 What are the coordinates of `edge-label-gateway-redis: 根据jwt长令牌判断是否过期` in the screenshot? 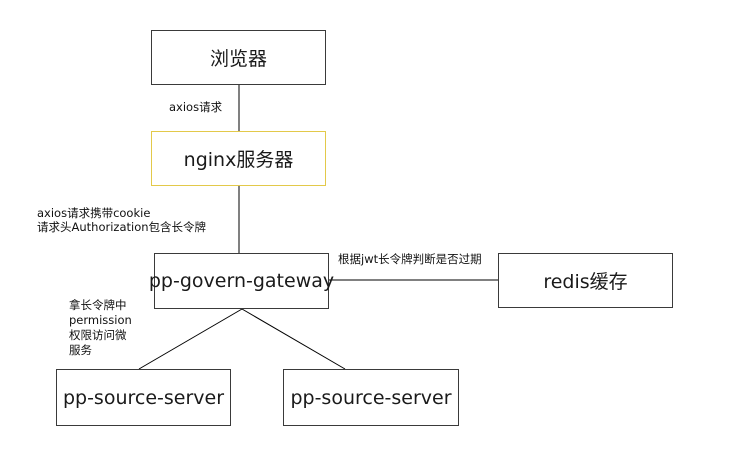 It's located at (410, 259).